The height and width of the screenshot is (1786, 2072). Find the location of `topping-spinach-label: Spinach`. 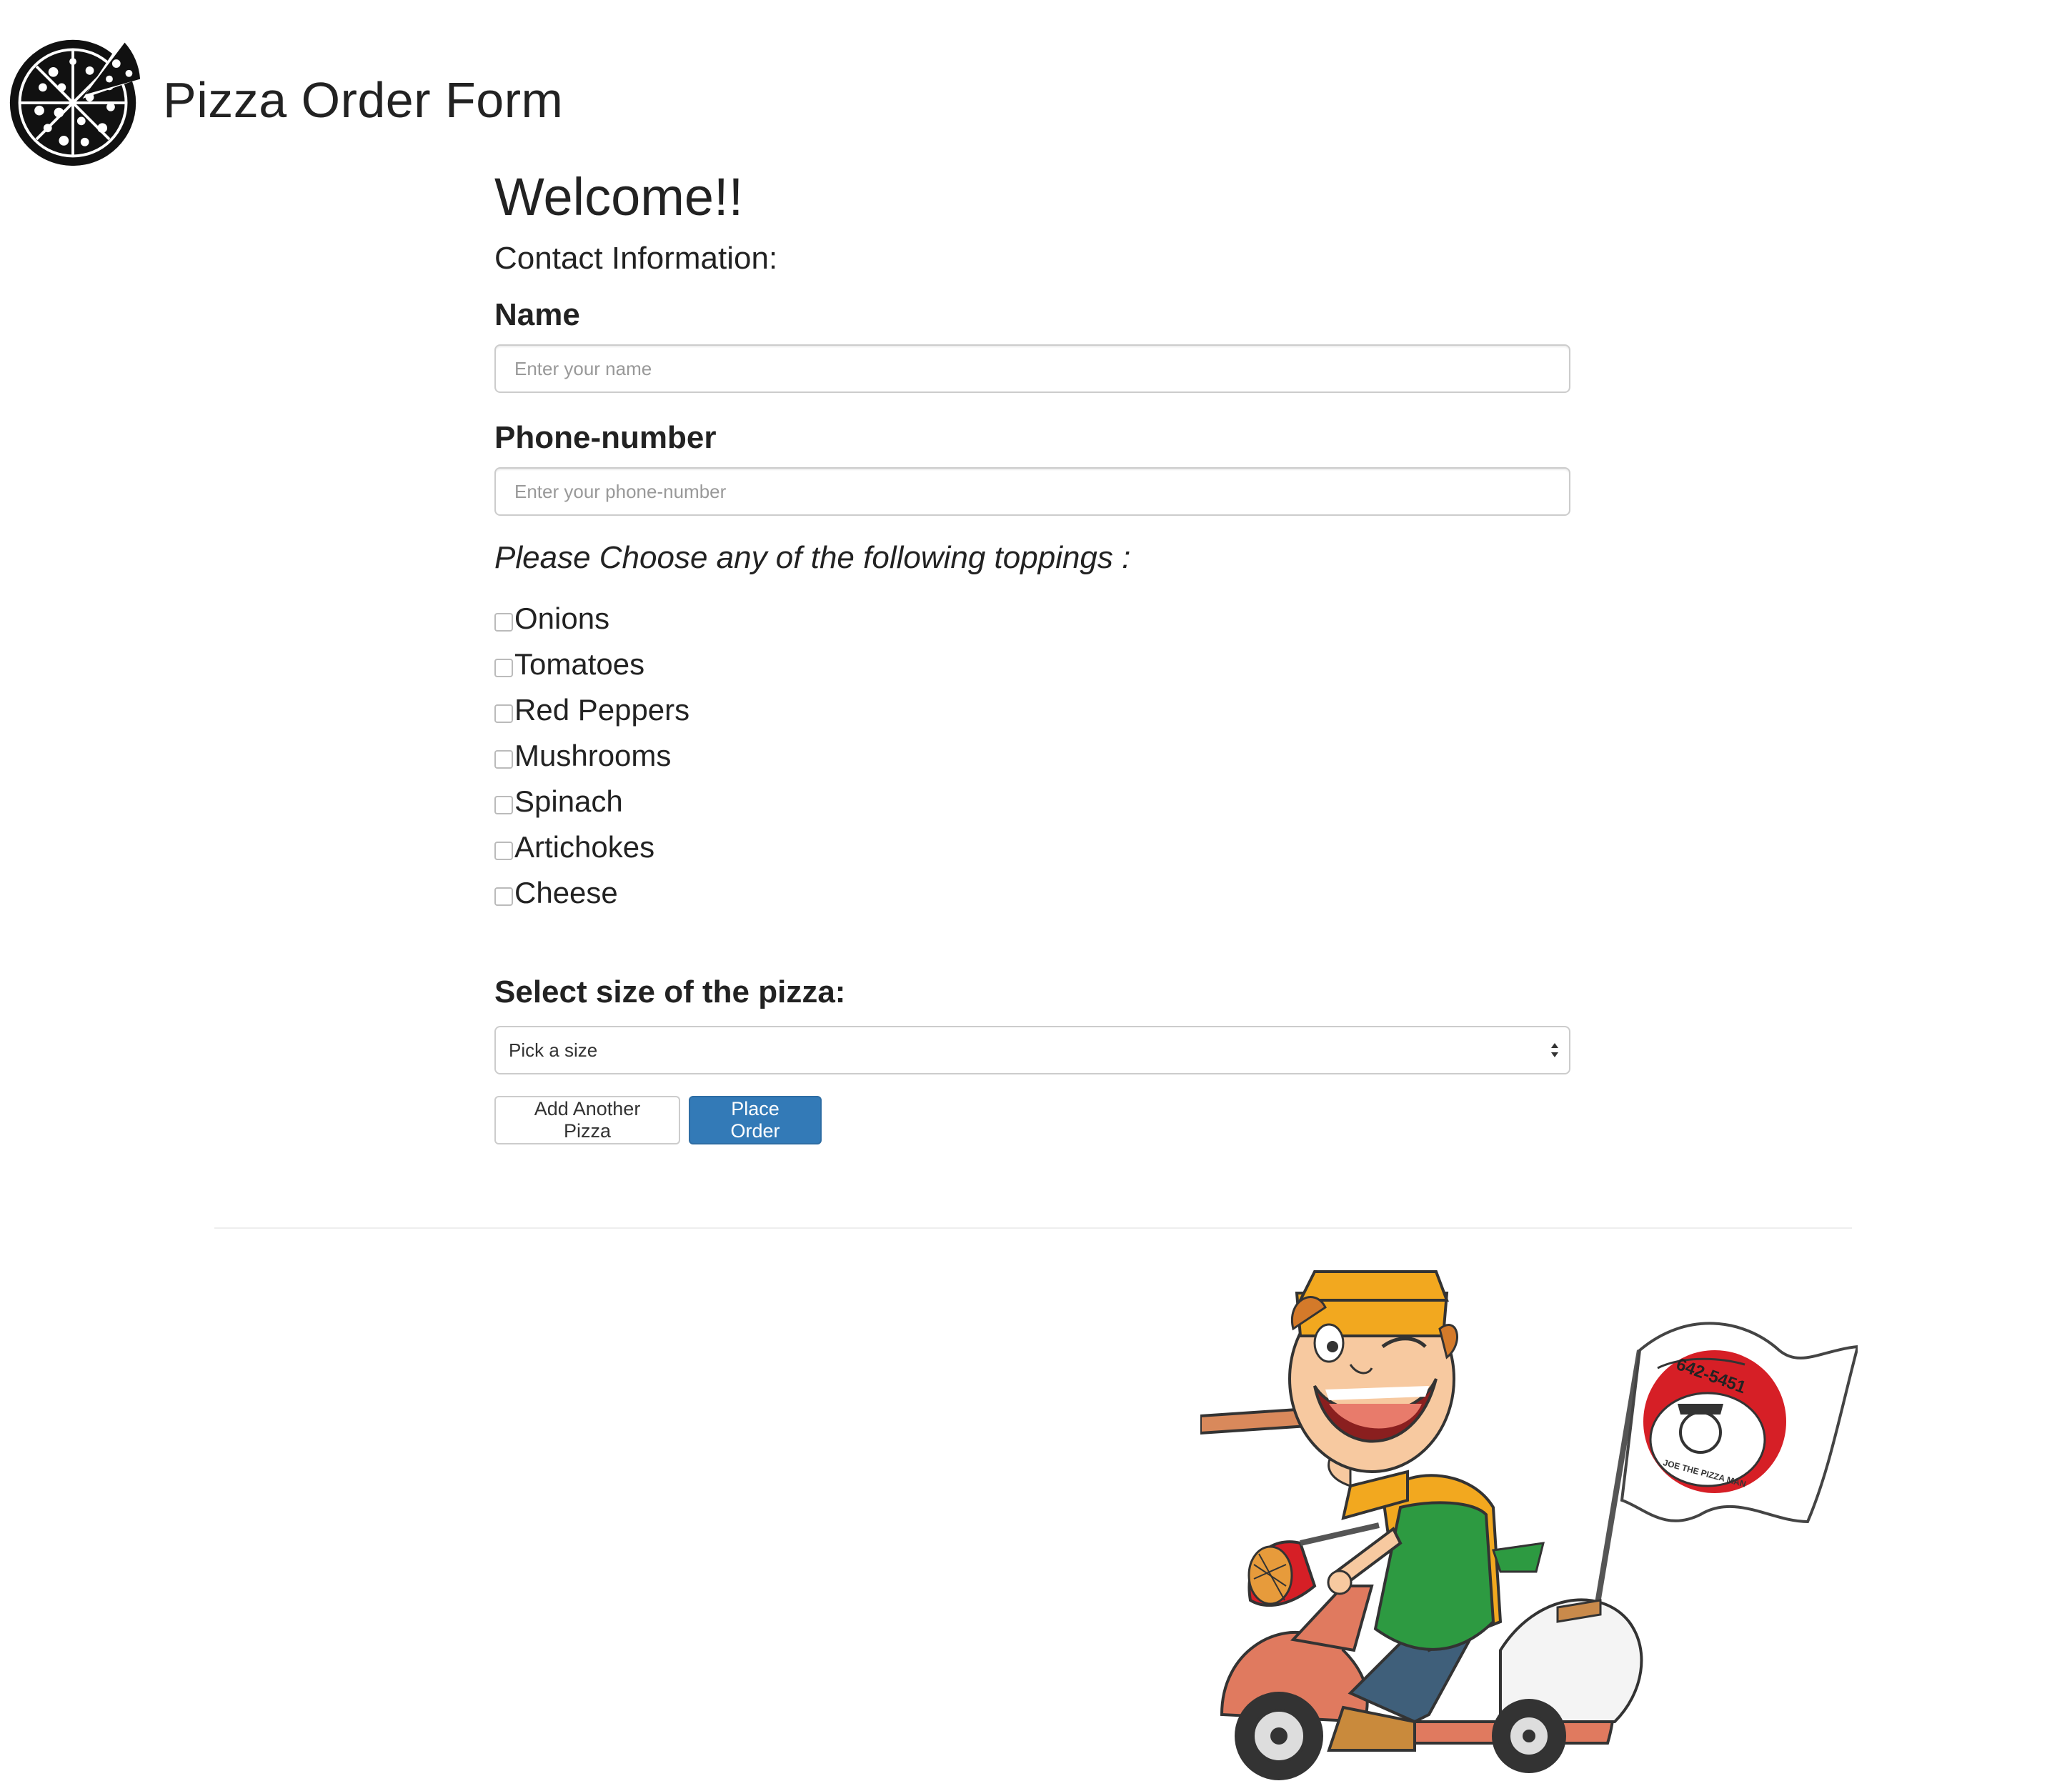

topping-spinach-label: Spinach is located at coordinates (568, 801).